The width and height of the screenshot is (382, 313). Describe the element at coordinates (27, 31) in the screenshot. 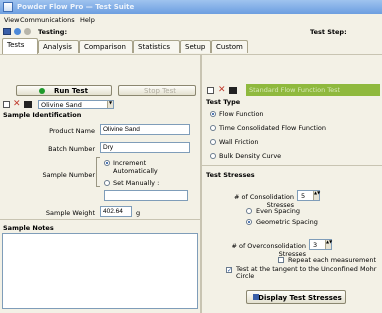

I see `status-light-icon` at that location.